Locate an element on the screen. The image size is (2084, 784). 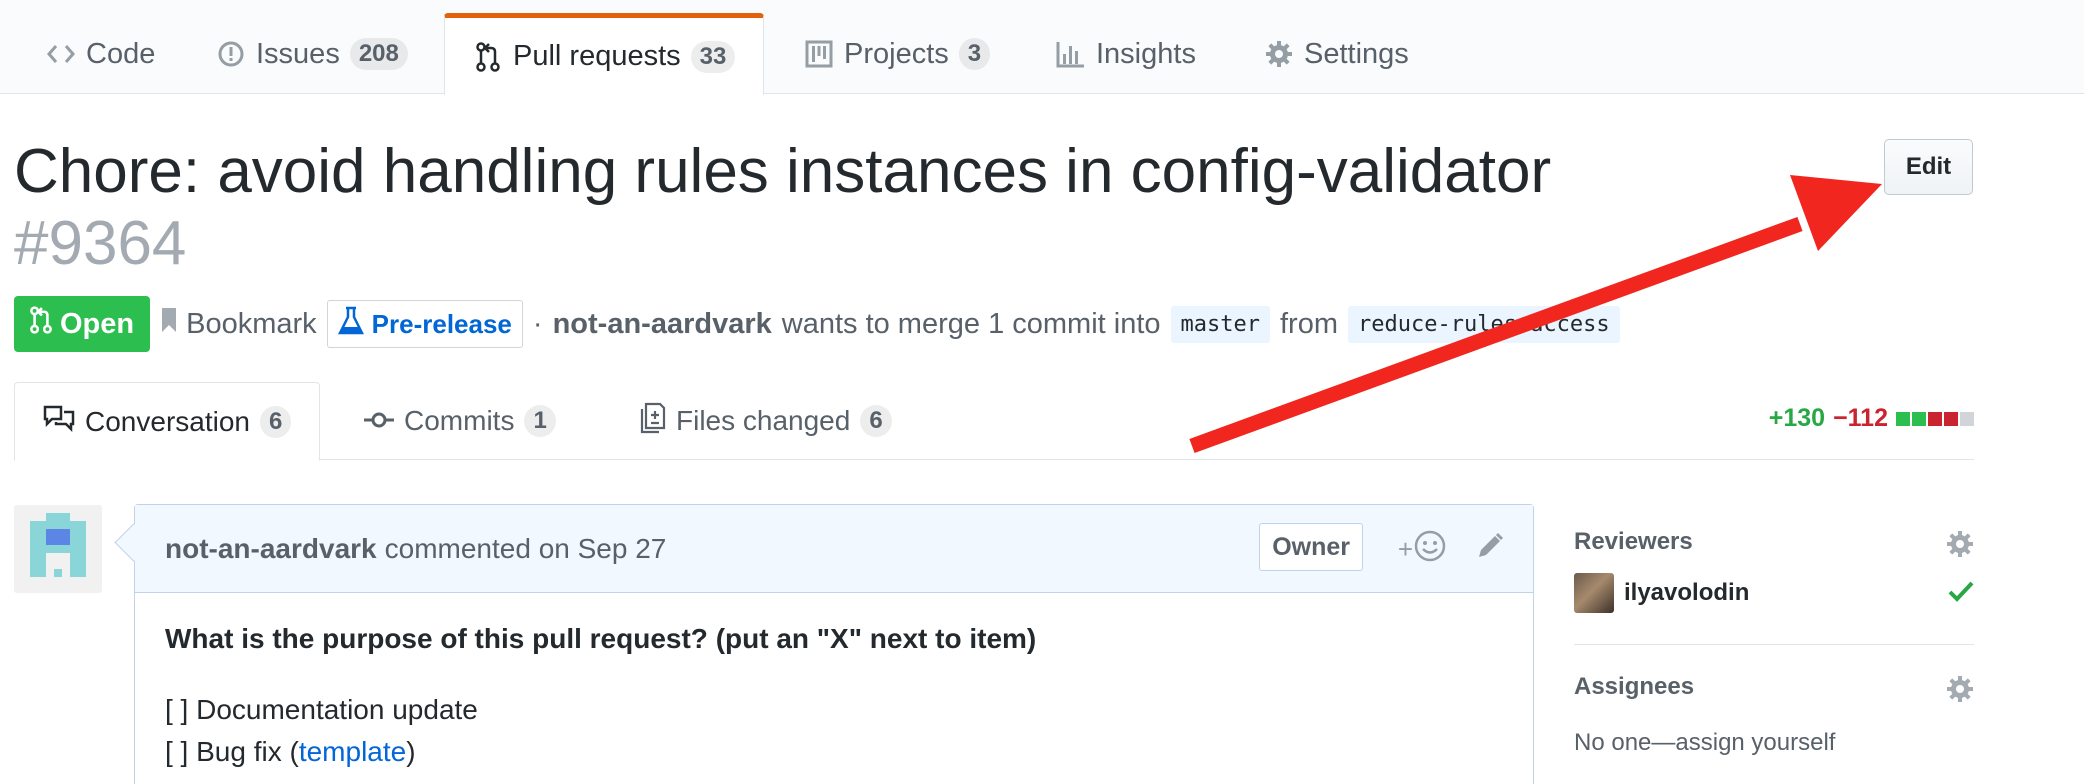
comment-timestamp: commented on Sep 27 is located at coordinates (526, 549).